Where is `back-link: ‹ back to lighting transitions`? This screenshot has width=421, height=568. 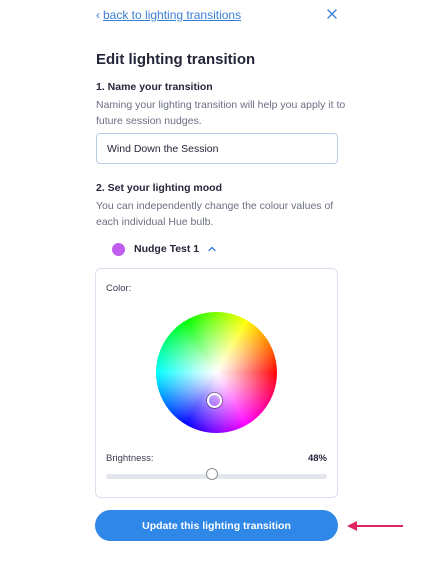 back-link: ‹ back to lighting transitions is located at coordinates (168, 15).